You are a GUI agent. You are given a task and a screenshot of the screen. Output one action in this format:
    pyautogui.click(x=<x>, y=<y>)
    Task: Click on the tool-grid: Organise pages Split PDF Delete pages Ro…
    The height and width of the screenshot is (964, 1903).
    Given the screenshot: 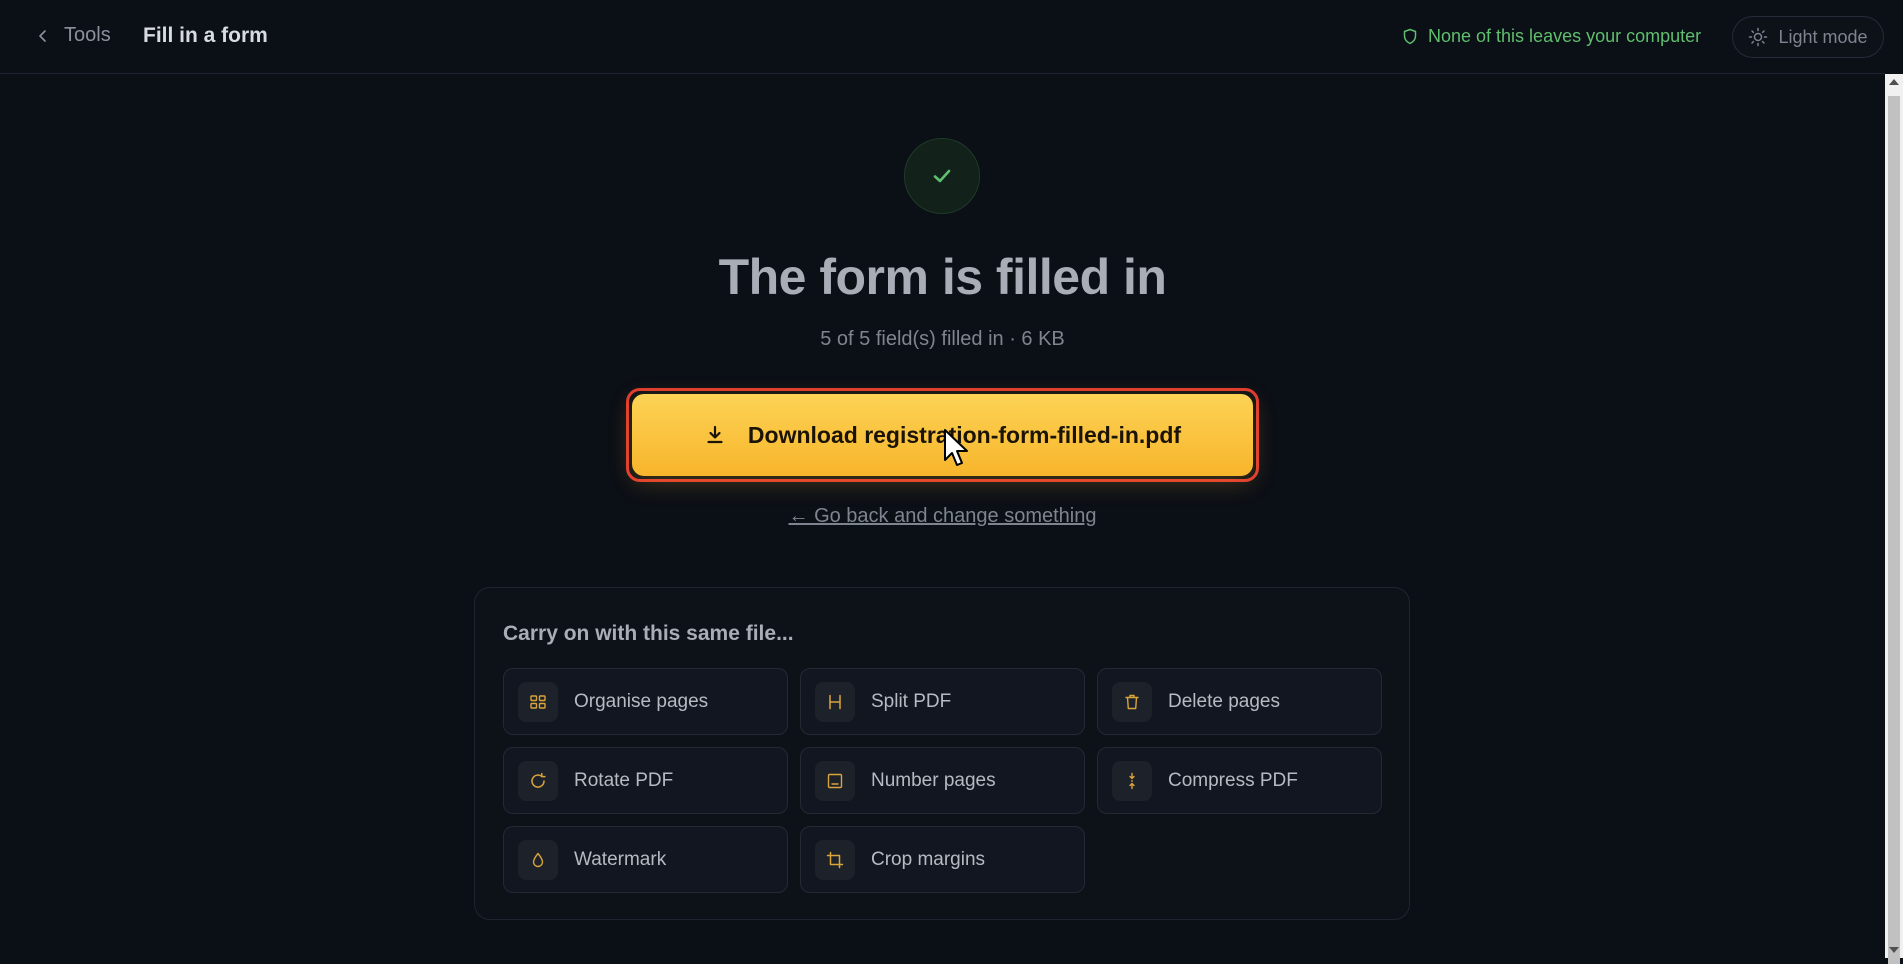 What is the action you would take?
    pyautogui.click(x=942, y=780)
    